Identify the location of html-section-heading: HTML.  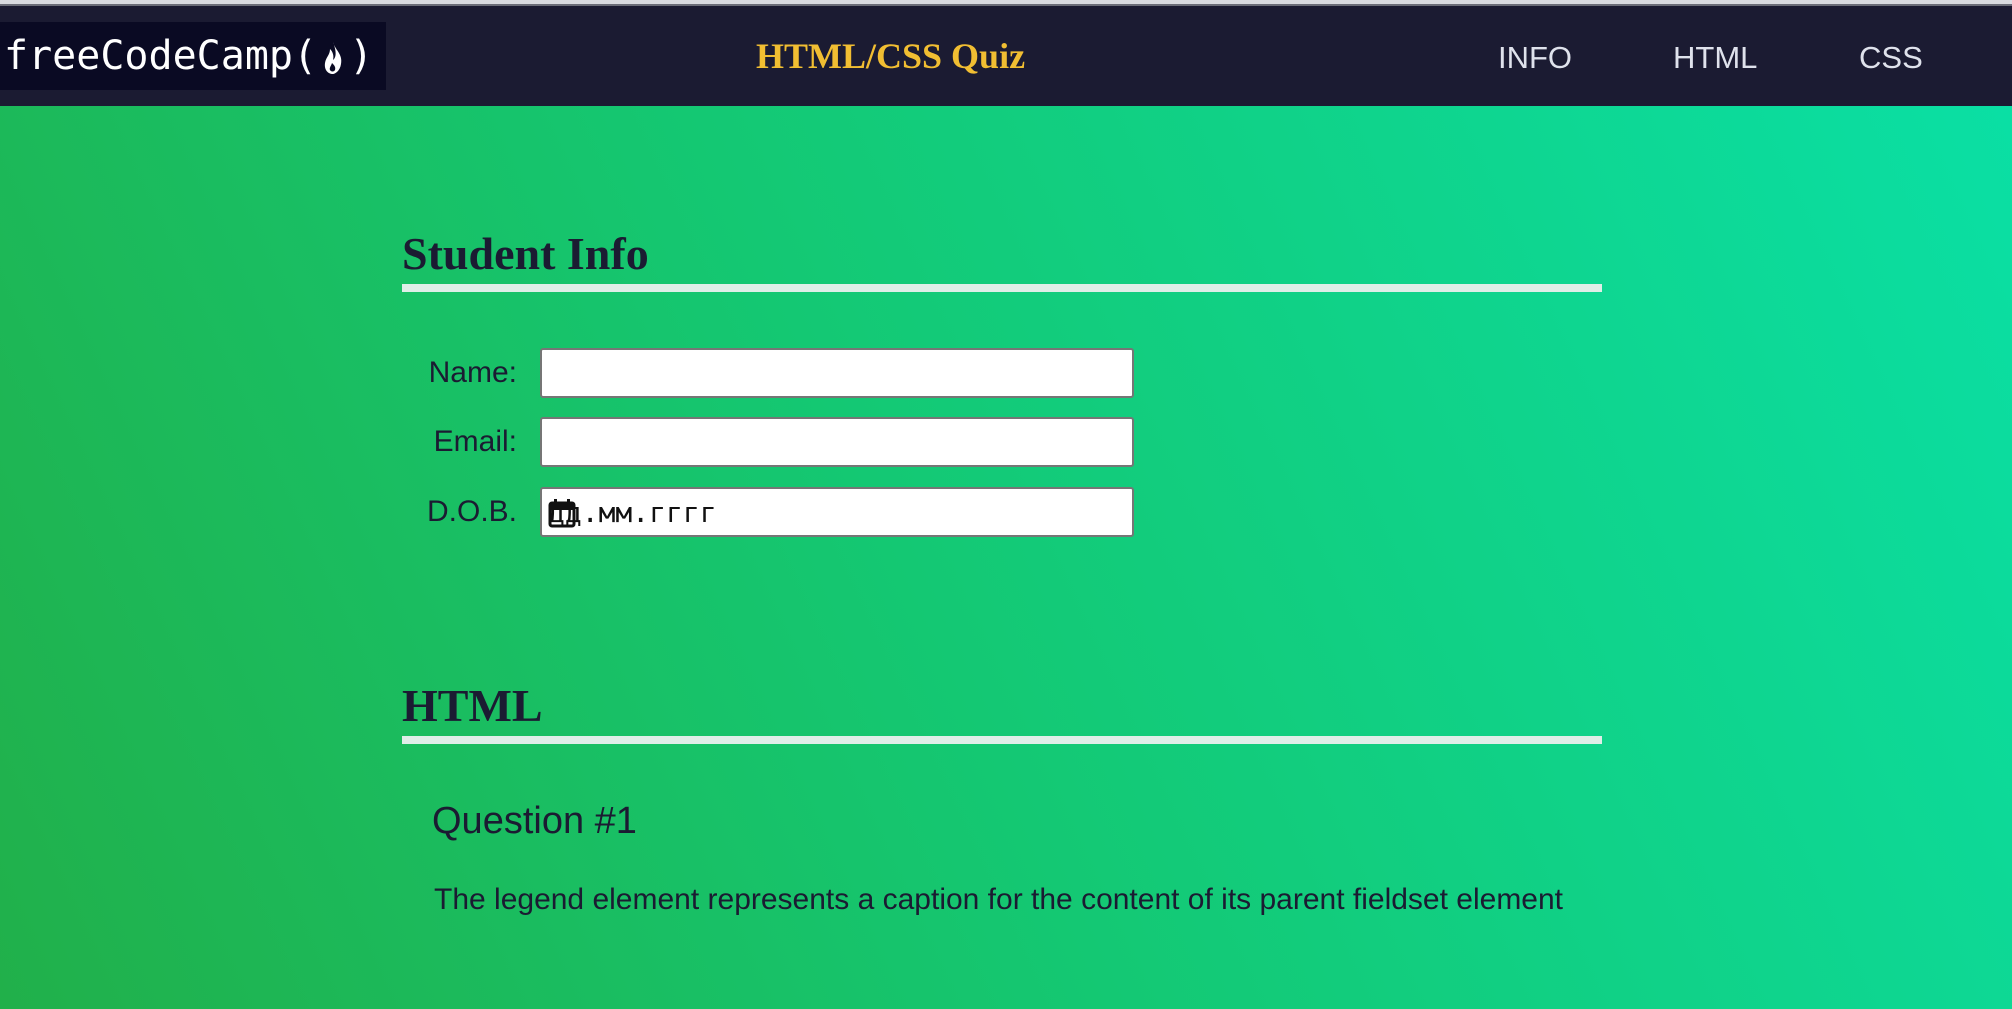
(472, 705).